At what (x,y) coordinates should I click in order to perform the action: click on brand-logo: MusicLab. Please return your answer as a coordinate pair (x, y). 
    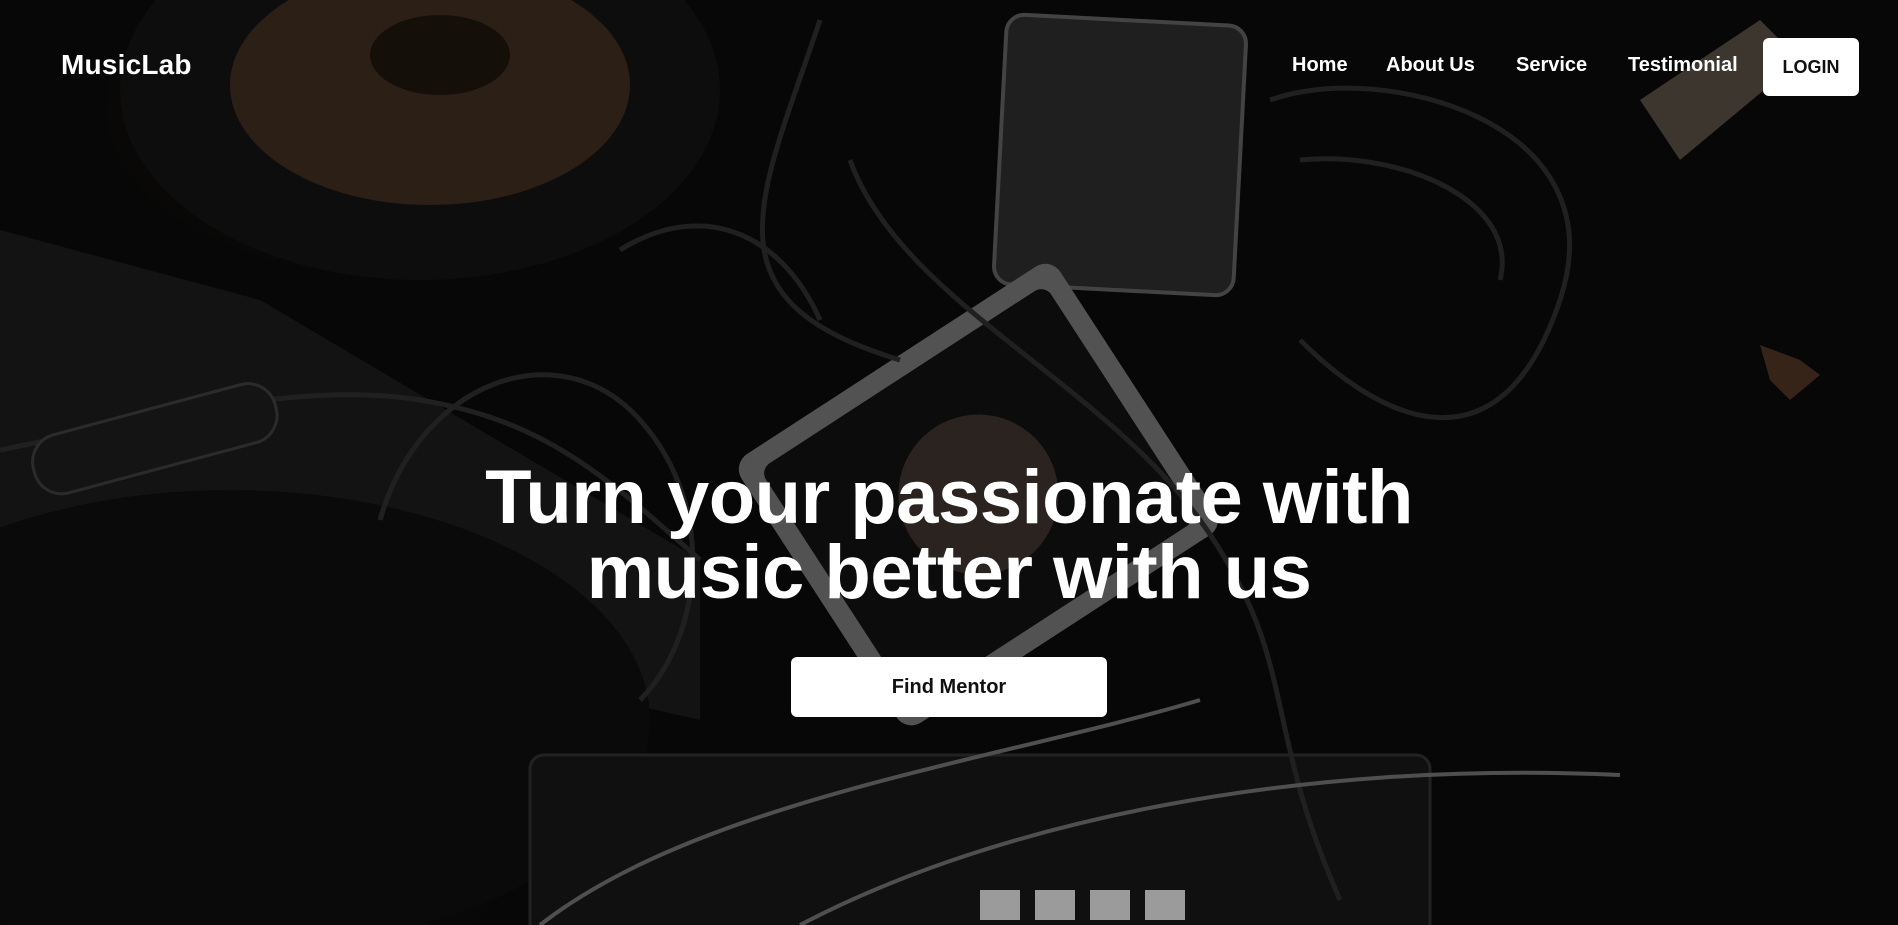
    Looking at the image, I should click on (126, 65).